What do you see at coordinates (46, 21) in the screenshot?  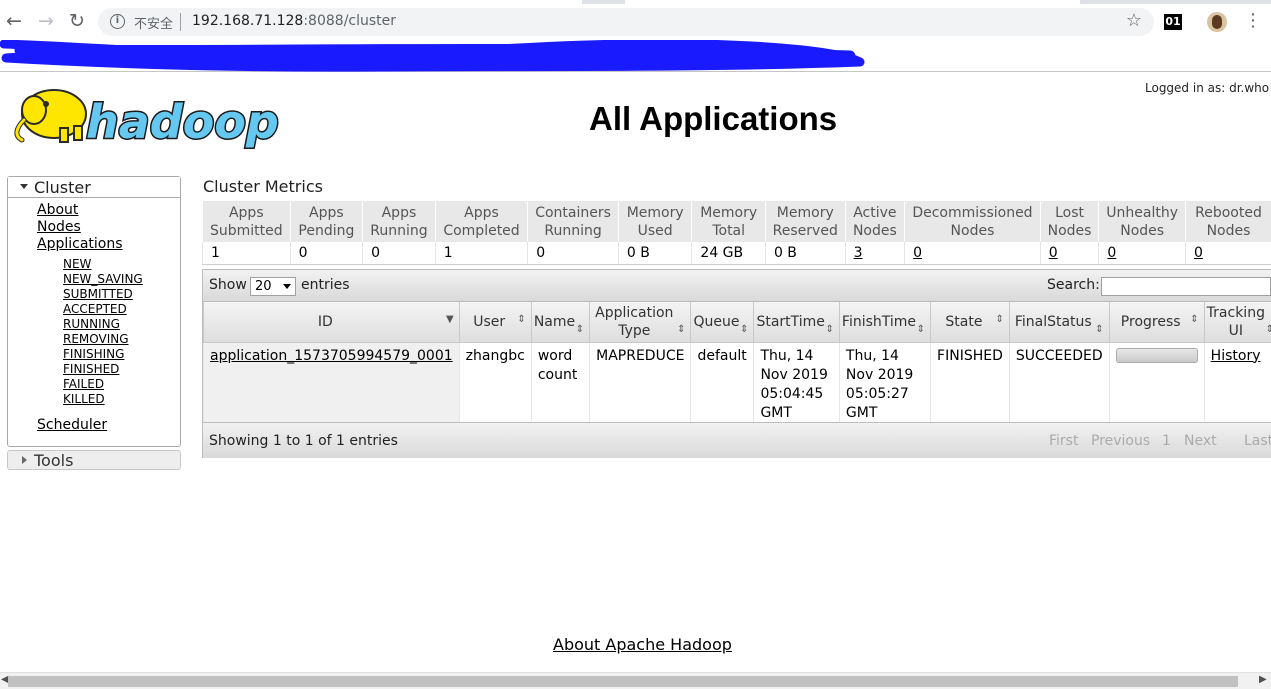 I see `forward-icon: →` at bounding box center [46, 21].